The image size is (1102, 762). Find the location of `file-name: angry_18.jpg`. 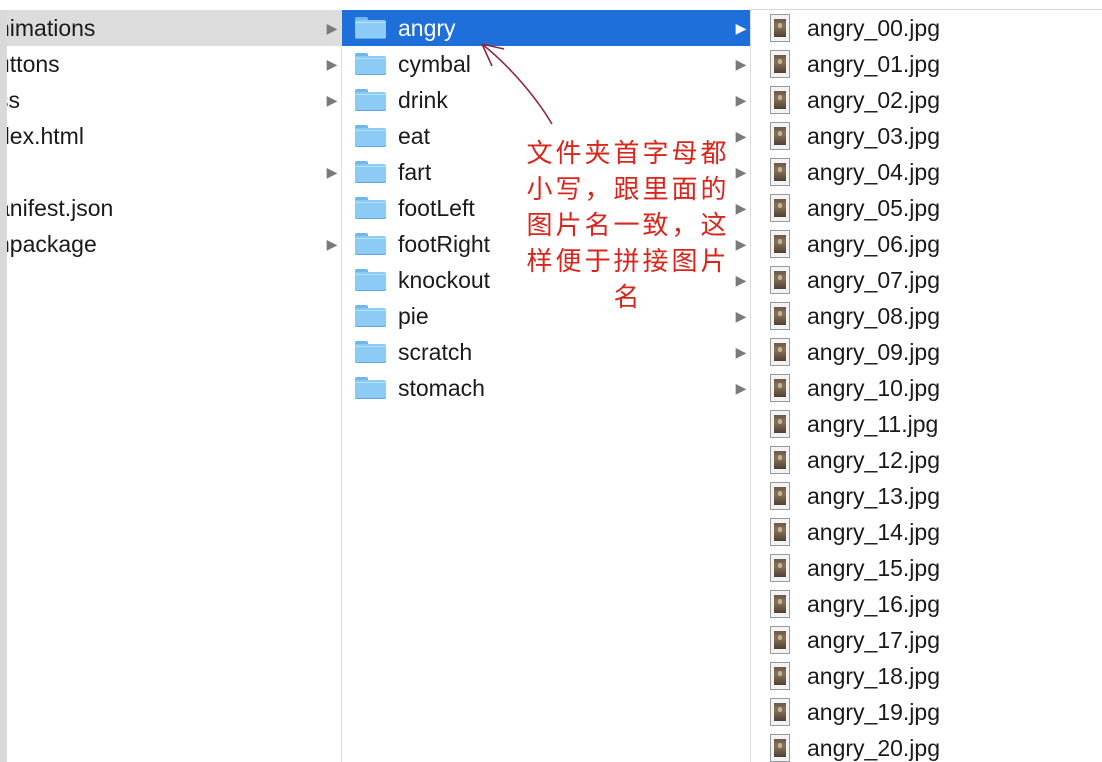

file-name: angry_18.jpg is located at coordinates (873, 676).